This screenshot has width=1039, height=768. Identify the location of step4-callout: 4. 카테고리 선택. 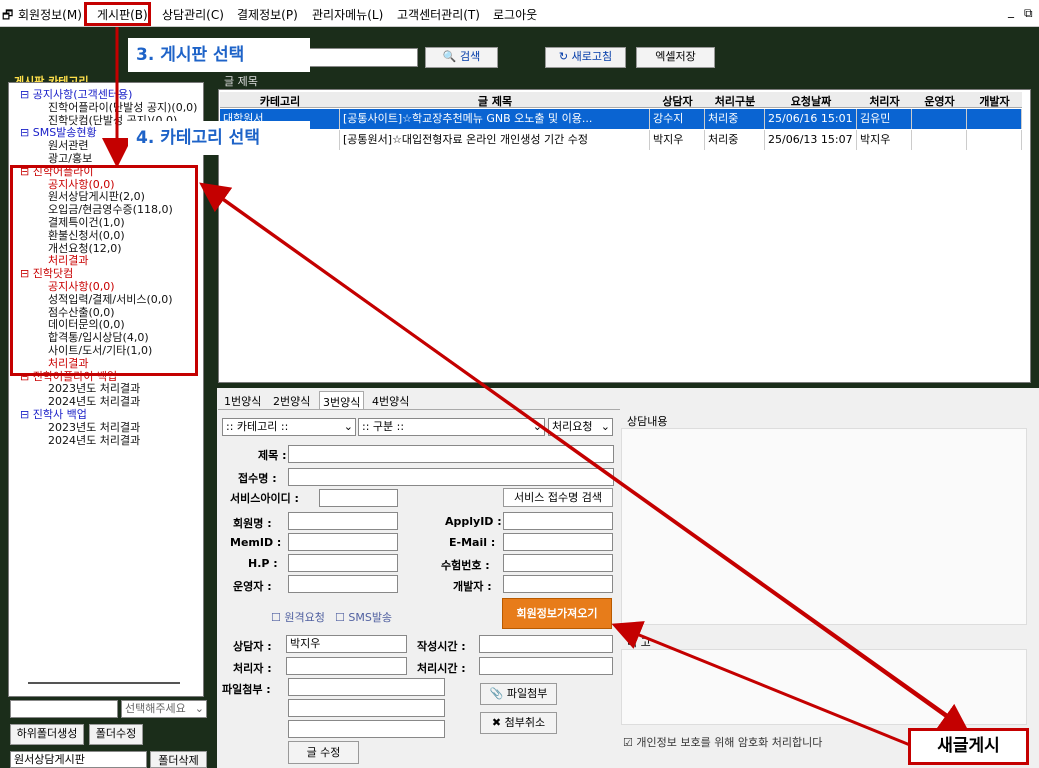
(219, 138).